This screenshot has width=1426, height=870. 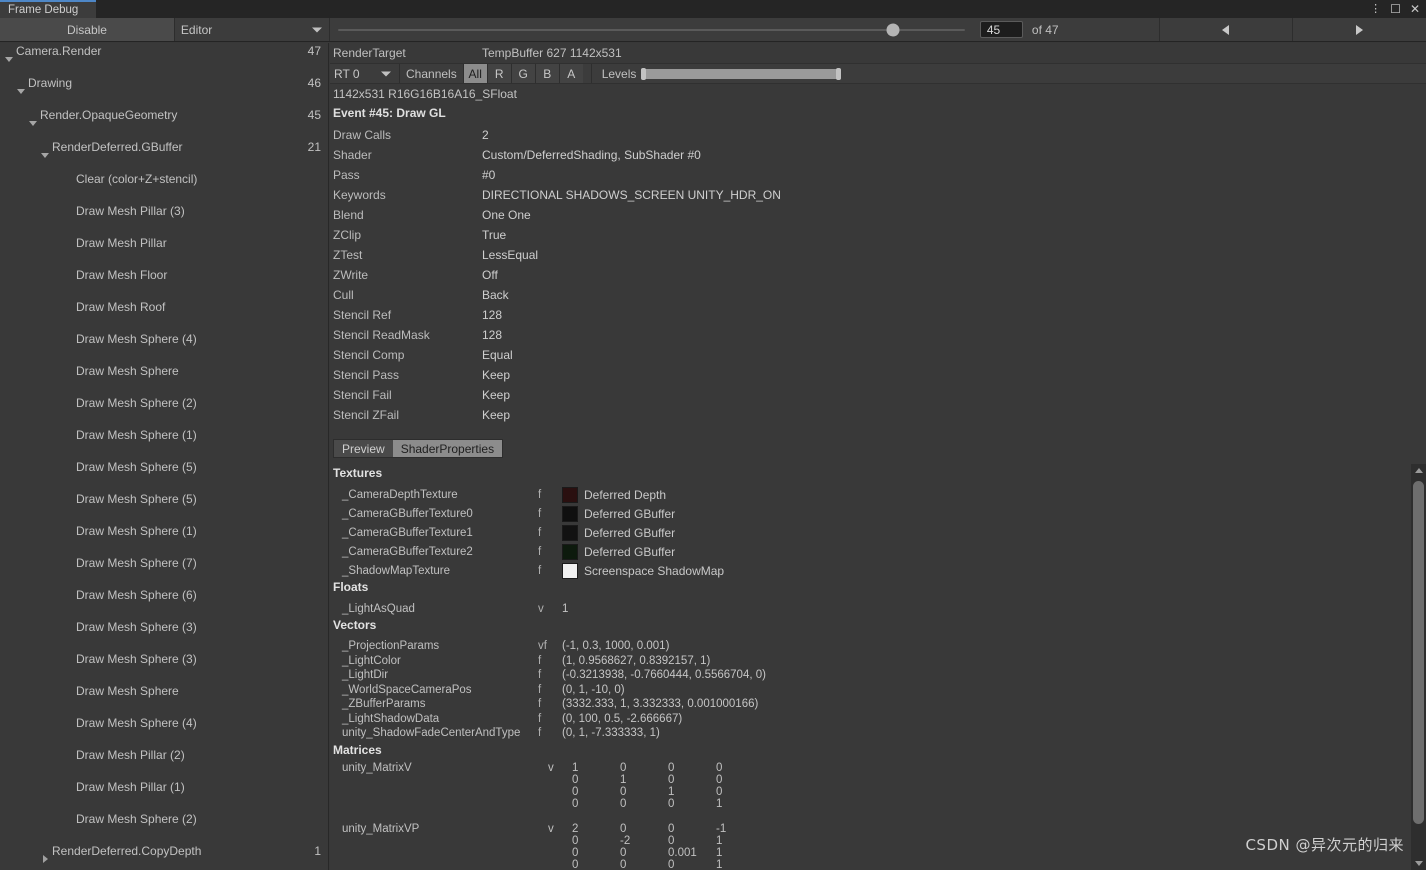 I want to click on prev-event-button, so click(x=1225, y=29).